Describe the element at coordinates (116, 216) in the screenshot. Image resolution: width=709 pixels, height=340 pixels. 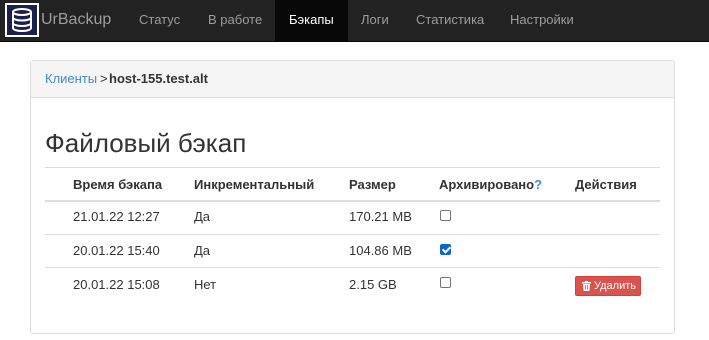
I see `cell-backup-time: 21.01.22 12:27` at that location.